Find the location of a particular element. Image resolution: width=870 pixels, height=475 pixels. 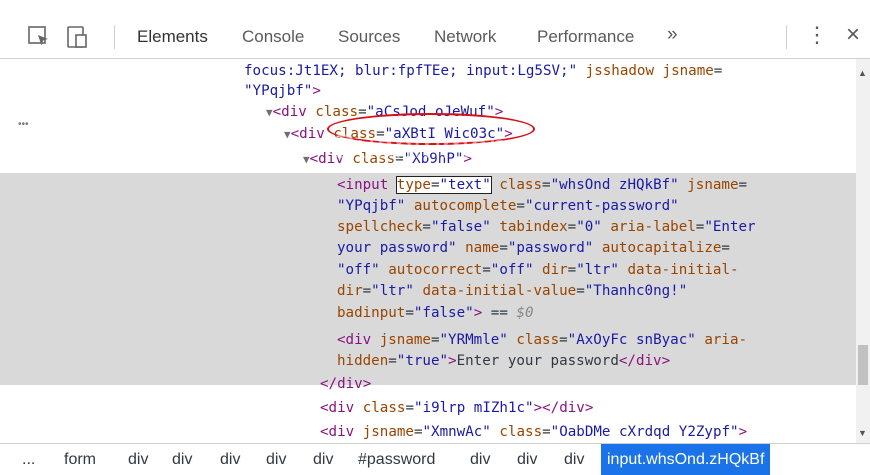

dom-line: ▼<div class="aXBtI Wic03c"> is located at coordinates (398, 134).